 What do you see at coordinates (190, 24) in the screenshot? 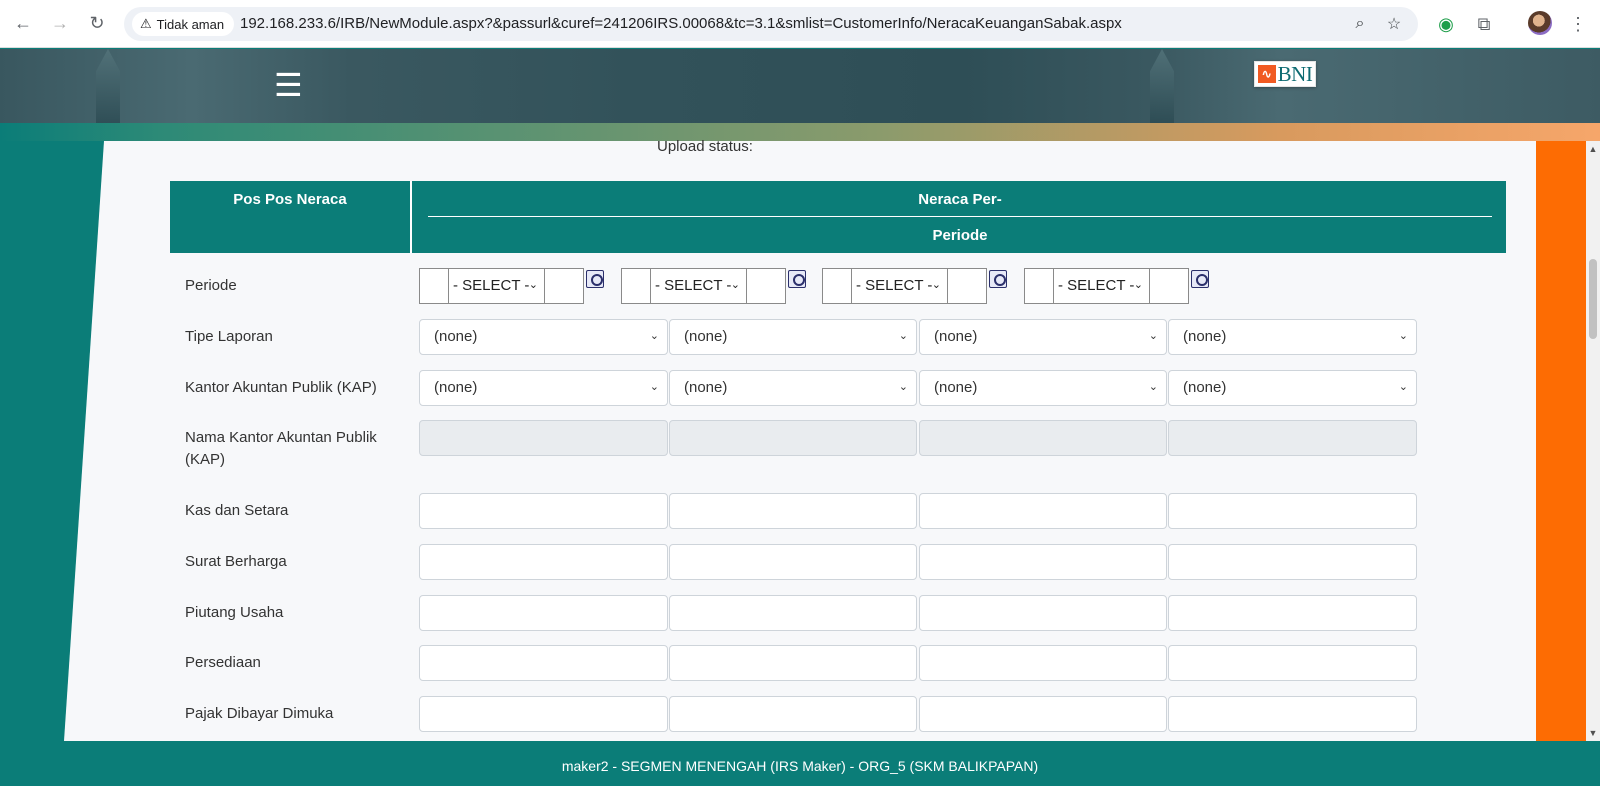
I see `security-label: Tidak aman` at bounding box center [190, 24].